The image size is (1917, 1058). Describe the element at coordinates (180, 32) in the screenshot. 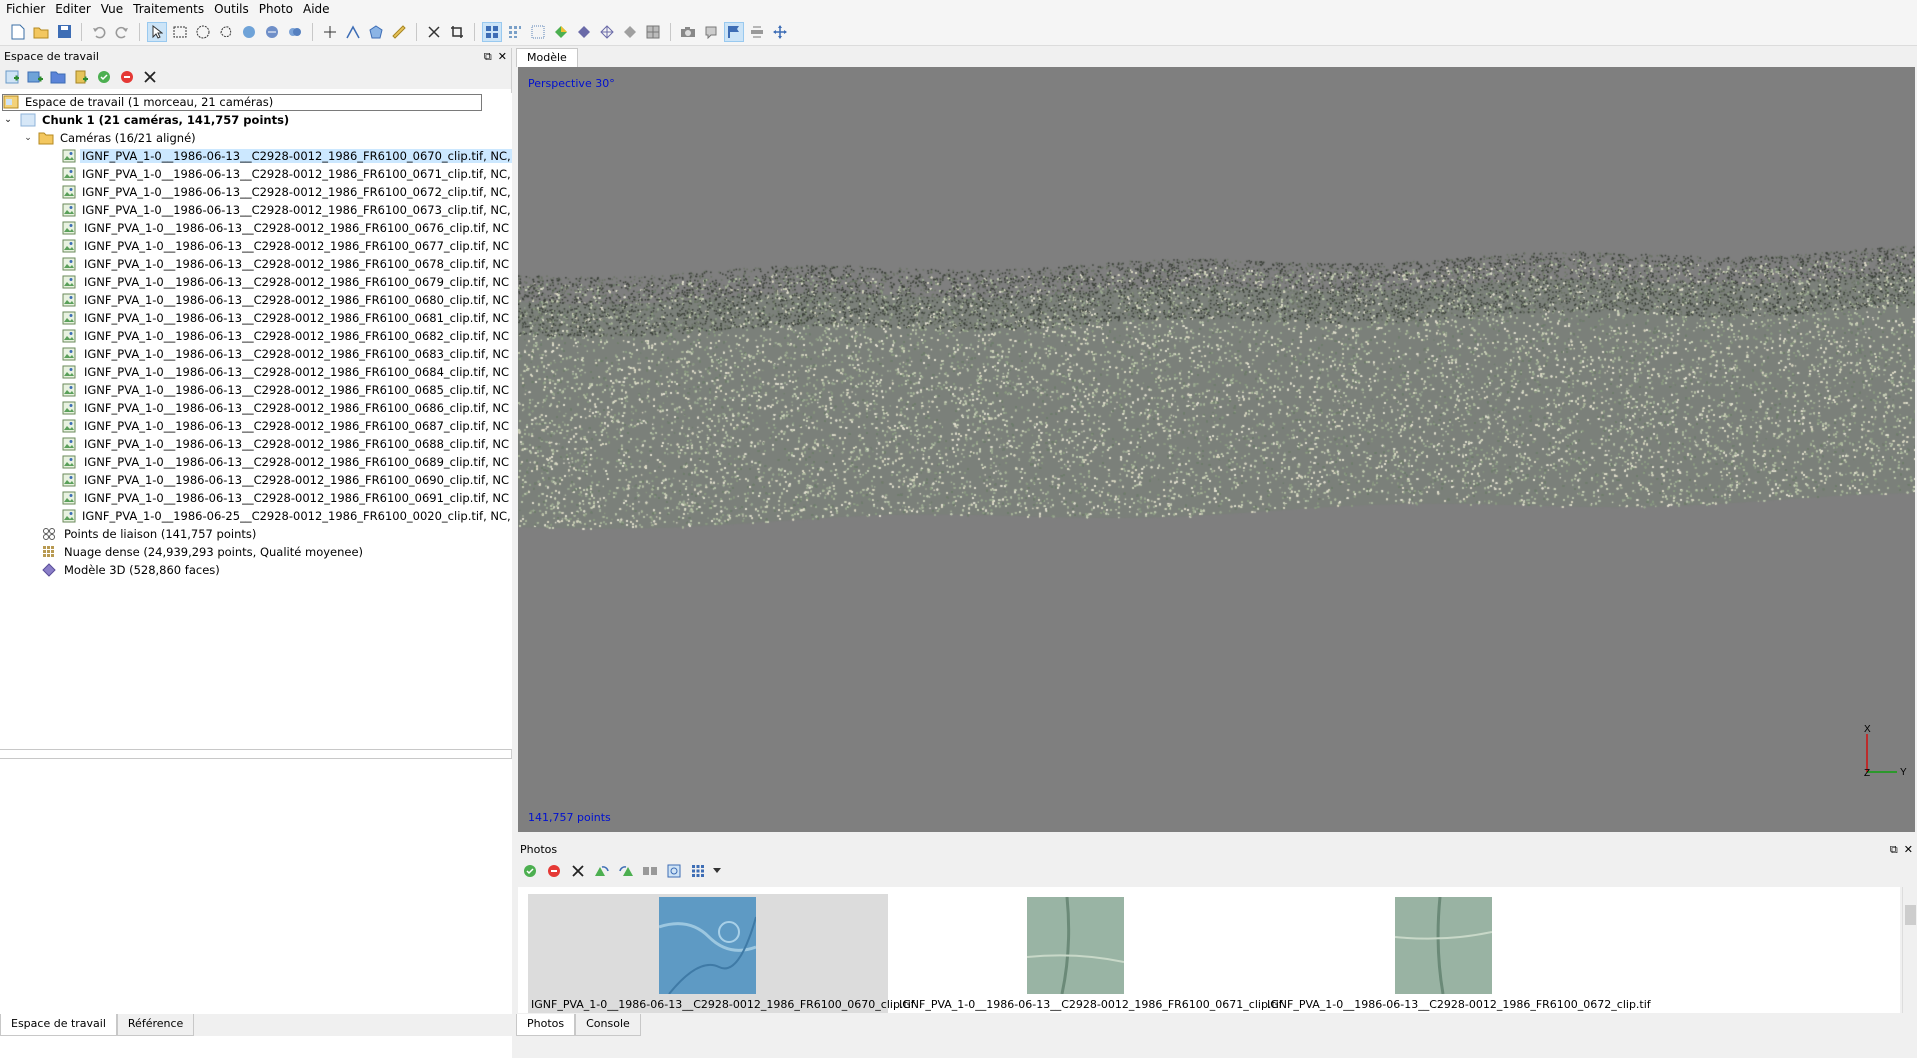

I see `rectangle-select-icon` at that location.